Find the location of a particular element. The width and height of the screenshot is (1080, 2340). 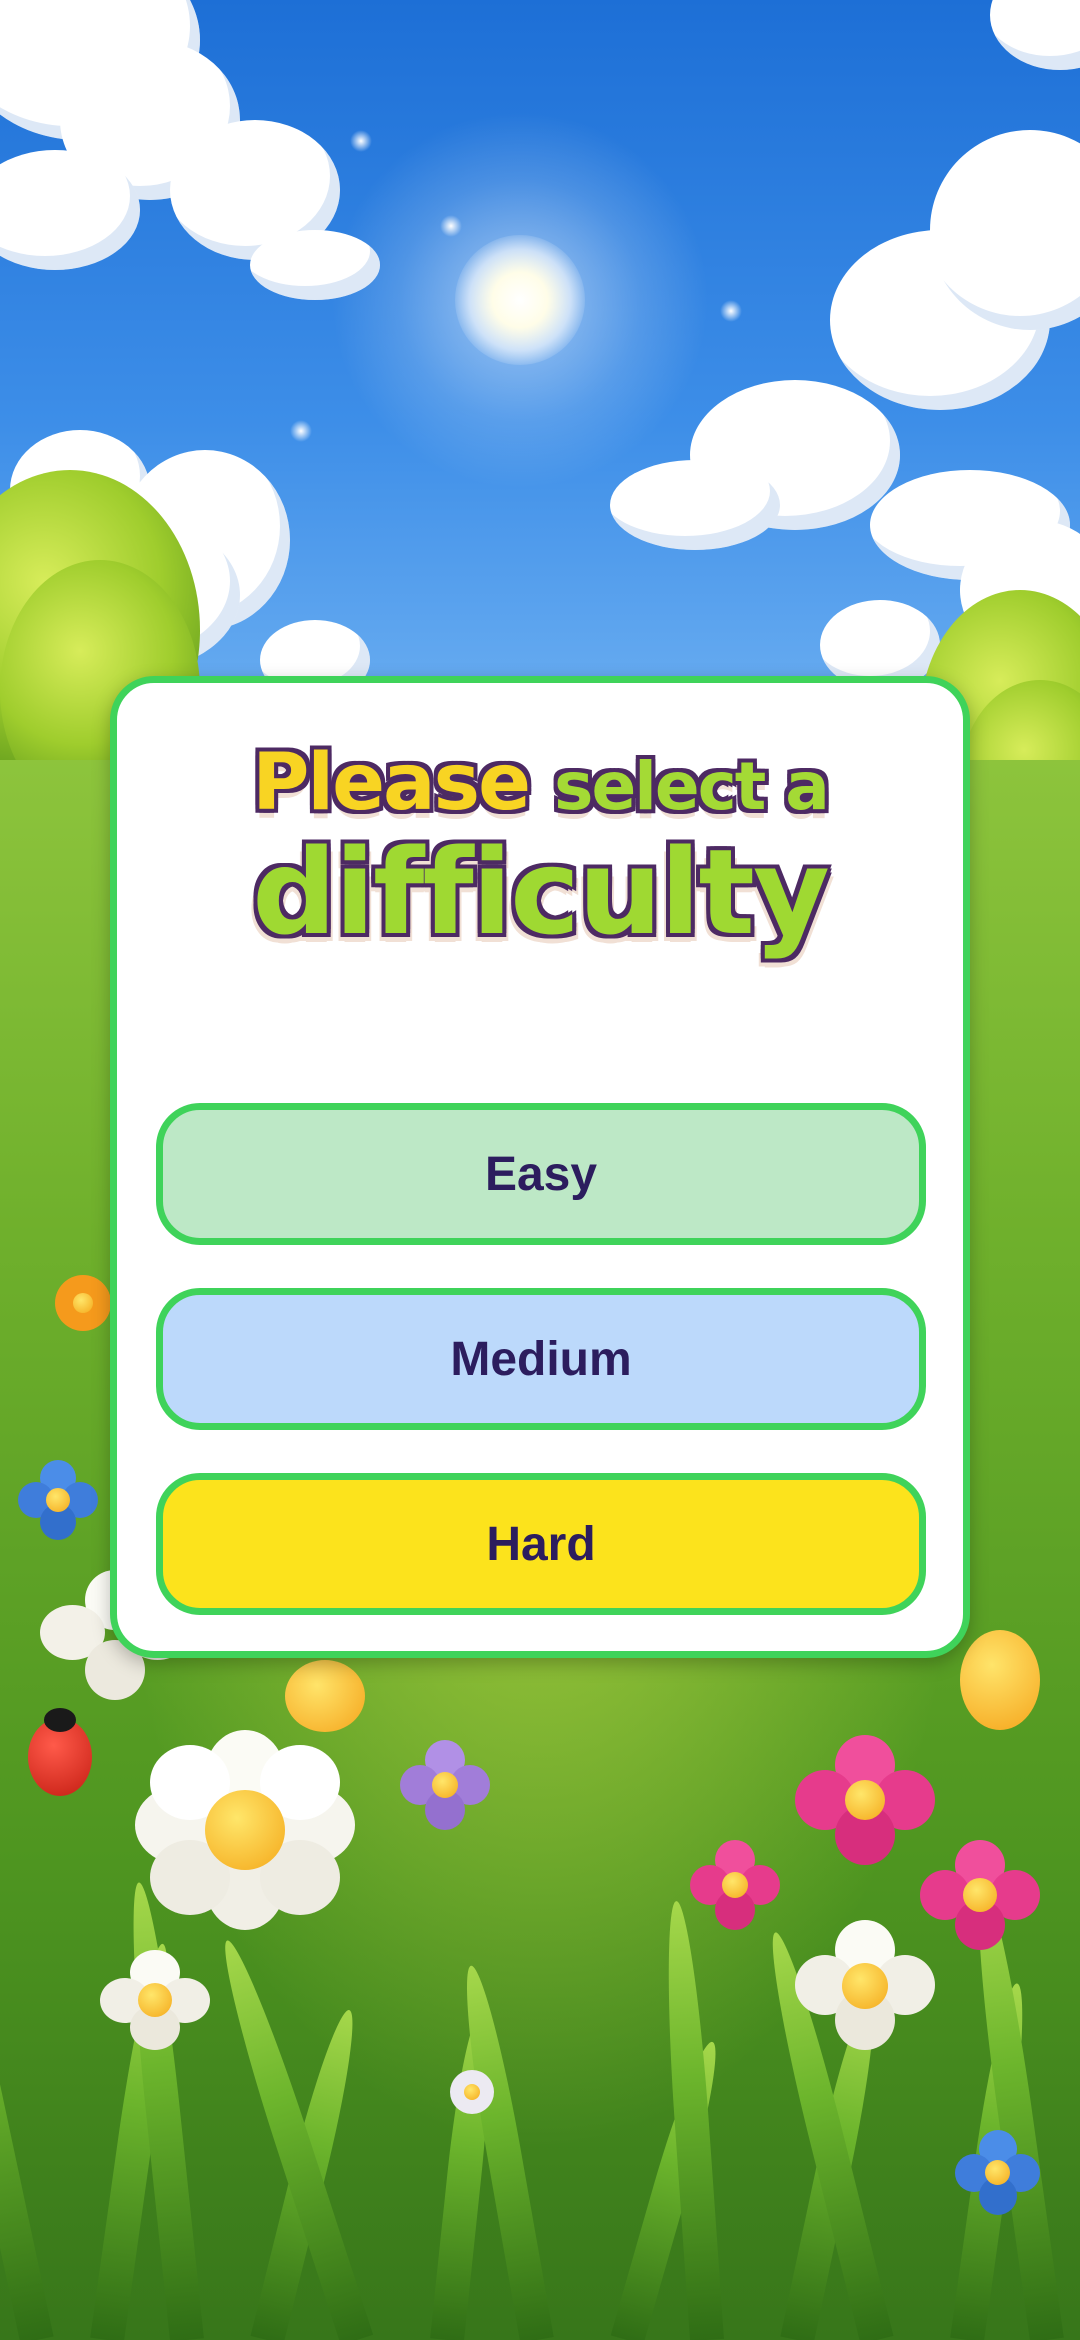

difficulty-title: Please select a difficulty is located at coordinates (540, 844).